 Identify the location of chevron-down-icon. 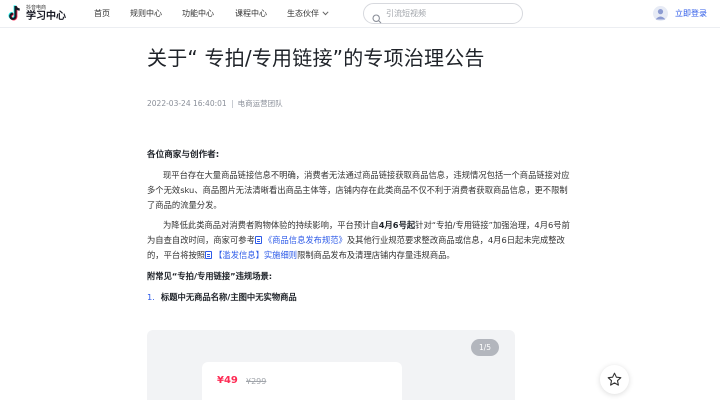
(325, 14).